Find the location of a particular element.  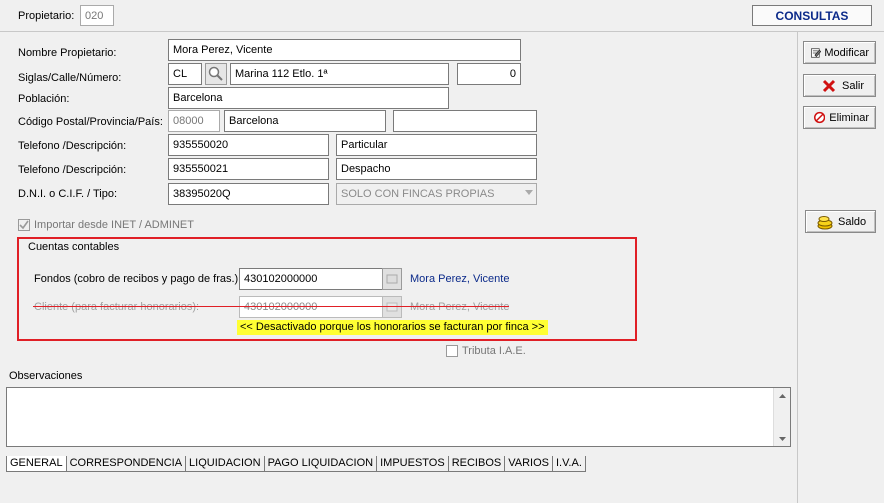

consultas-button: CONSULTAS is located at coordinates (812, 15).